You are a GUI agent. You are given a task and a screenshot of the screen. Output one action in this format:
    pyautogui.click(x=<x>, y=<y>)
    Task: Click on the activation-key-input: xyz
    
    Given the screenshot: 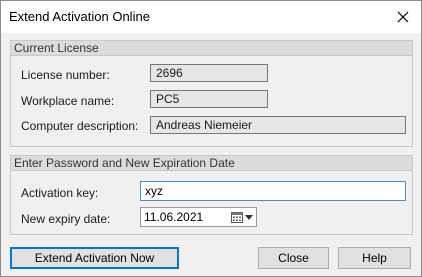 What is the action you would take?
    pyautogui.click(x=273, y=191)
    